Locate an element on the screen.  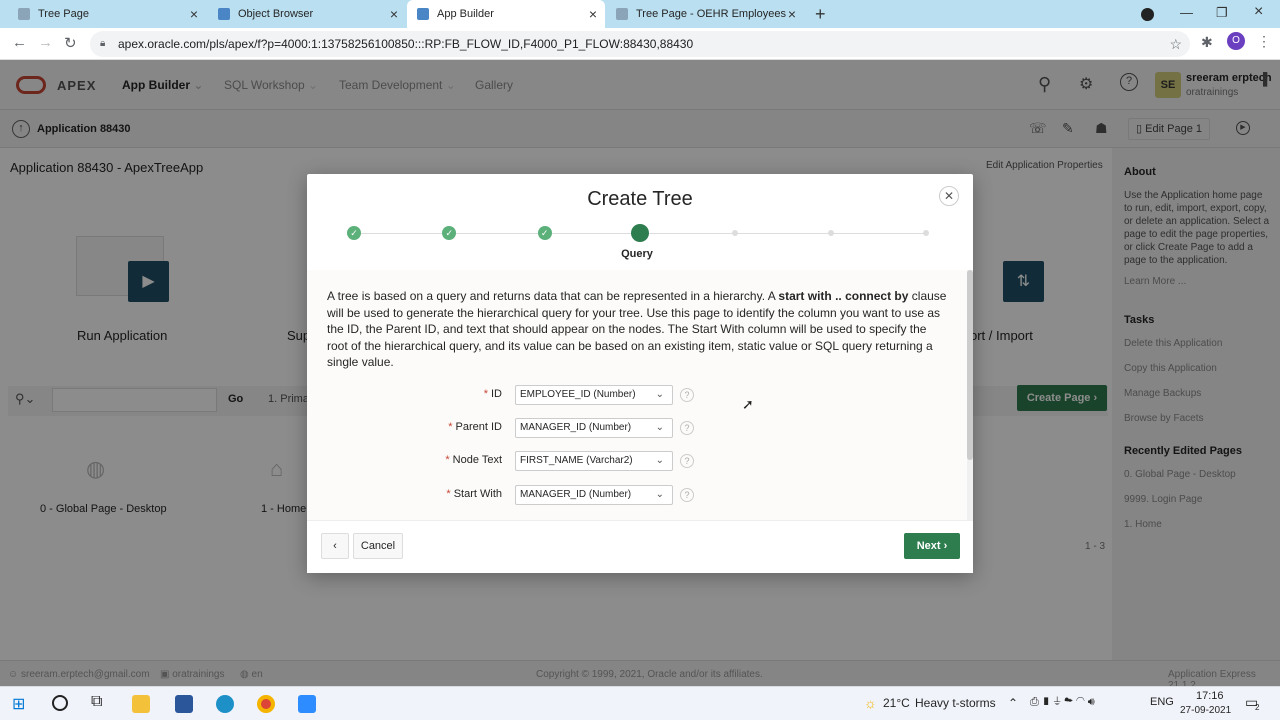
tray-expand-icon: ⌃ is located at coordinates (1013, 703).